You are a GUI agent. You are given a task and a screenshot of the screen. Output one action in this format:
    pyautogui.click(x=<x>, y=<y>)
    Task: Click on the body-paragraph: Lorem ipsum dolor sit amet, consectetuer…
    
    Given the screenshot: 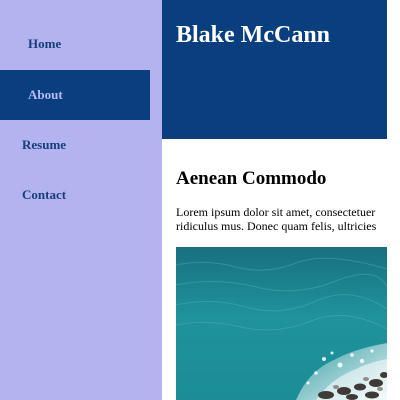 What is the action you would take?
    pyautogui.click(x=288, y=219)
    